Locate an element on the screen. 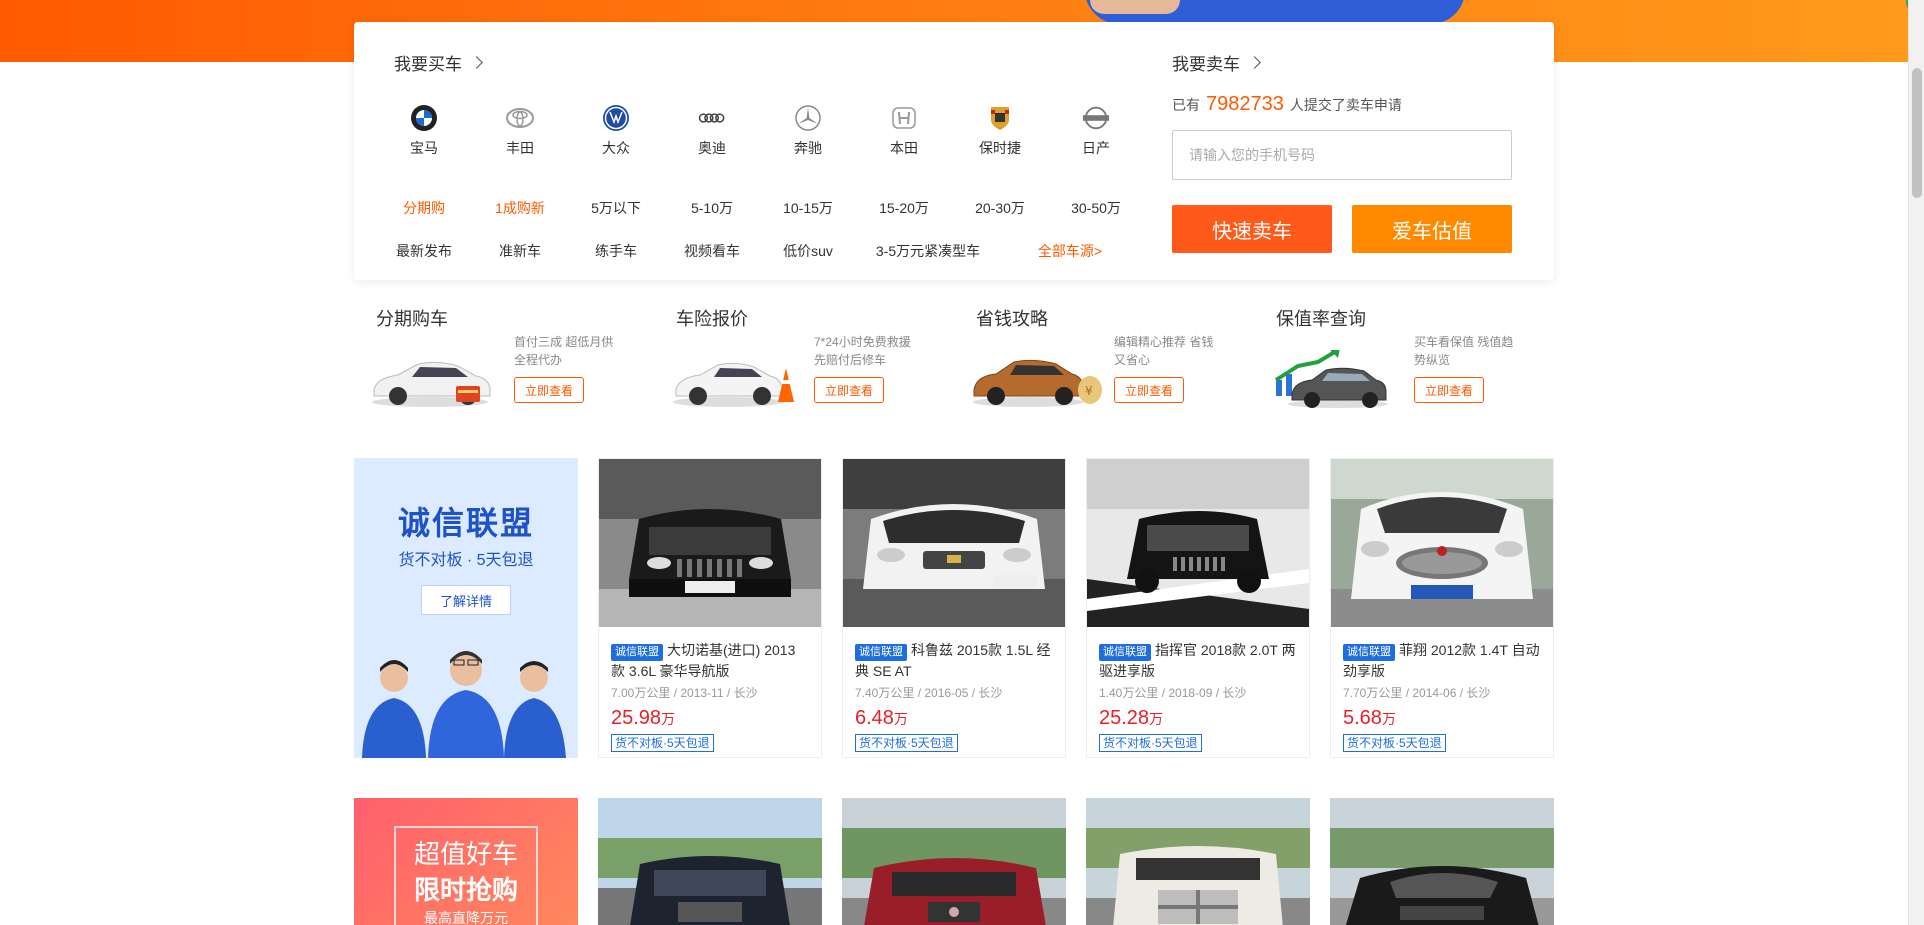 The width and height of the screenshot is (1924, 925). sell-count: 已有 7982733 人提交了卖车申请 is located at coordinates (1342, 104).